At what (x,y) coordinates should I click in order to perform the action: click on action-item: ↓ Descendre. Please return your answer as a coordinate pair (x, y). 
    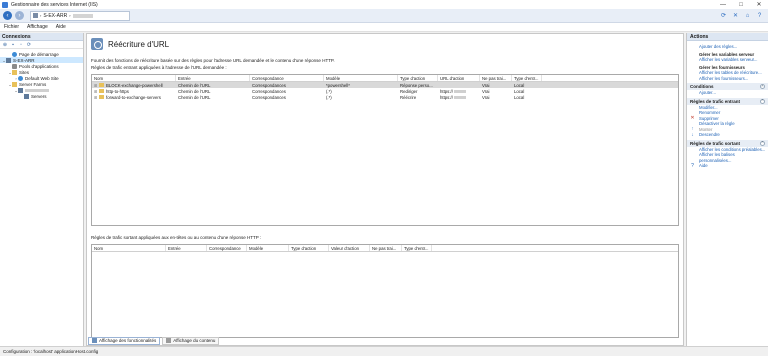
    Looking at the image, I should click on (727, 135).